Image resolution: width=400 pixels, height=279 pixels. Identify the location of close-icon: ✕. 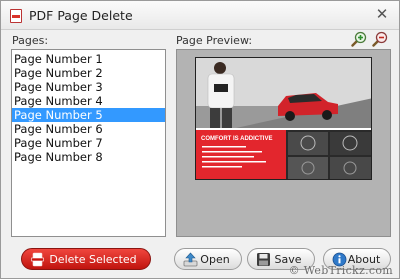
(382, 14).